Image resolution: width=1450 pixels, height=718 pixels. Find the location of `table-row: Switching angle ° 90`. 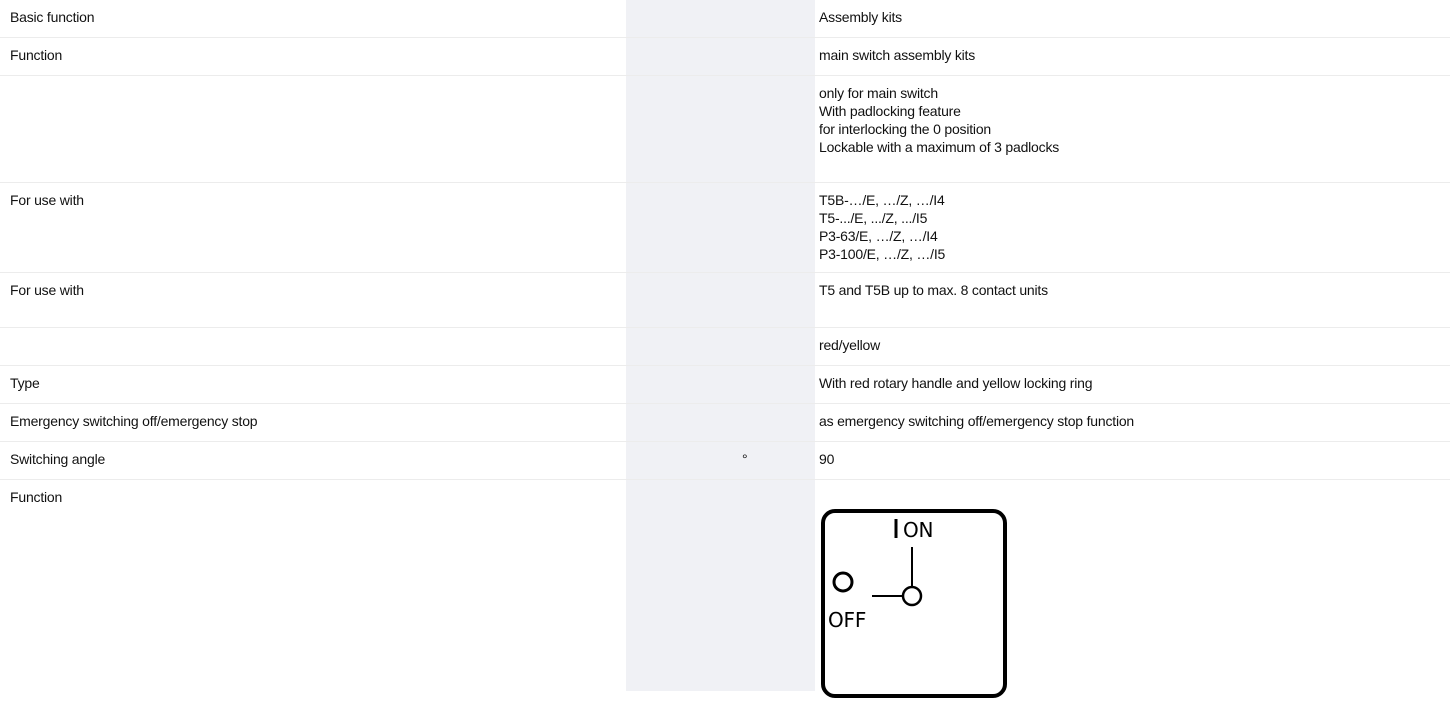

table-row: Switching angle ° 90 is located at coordinates (725, 461).